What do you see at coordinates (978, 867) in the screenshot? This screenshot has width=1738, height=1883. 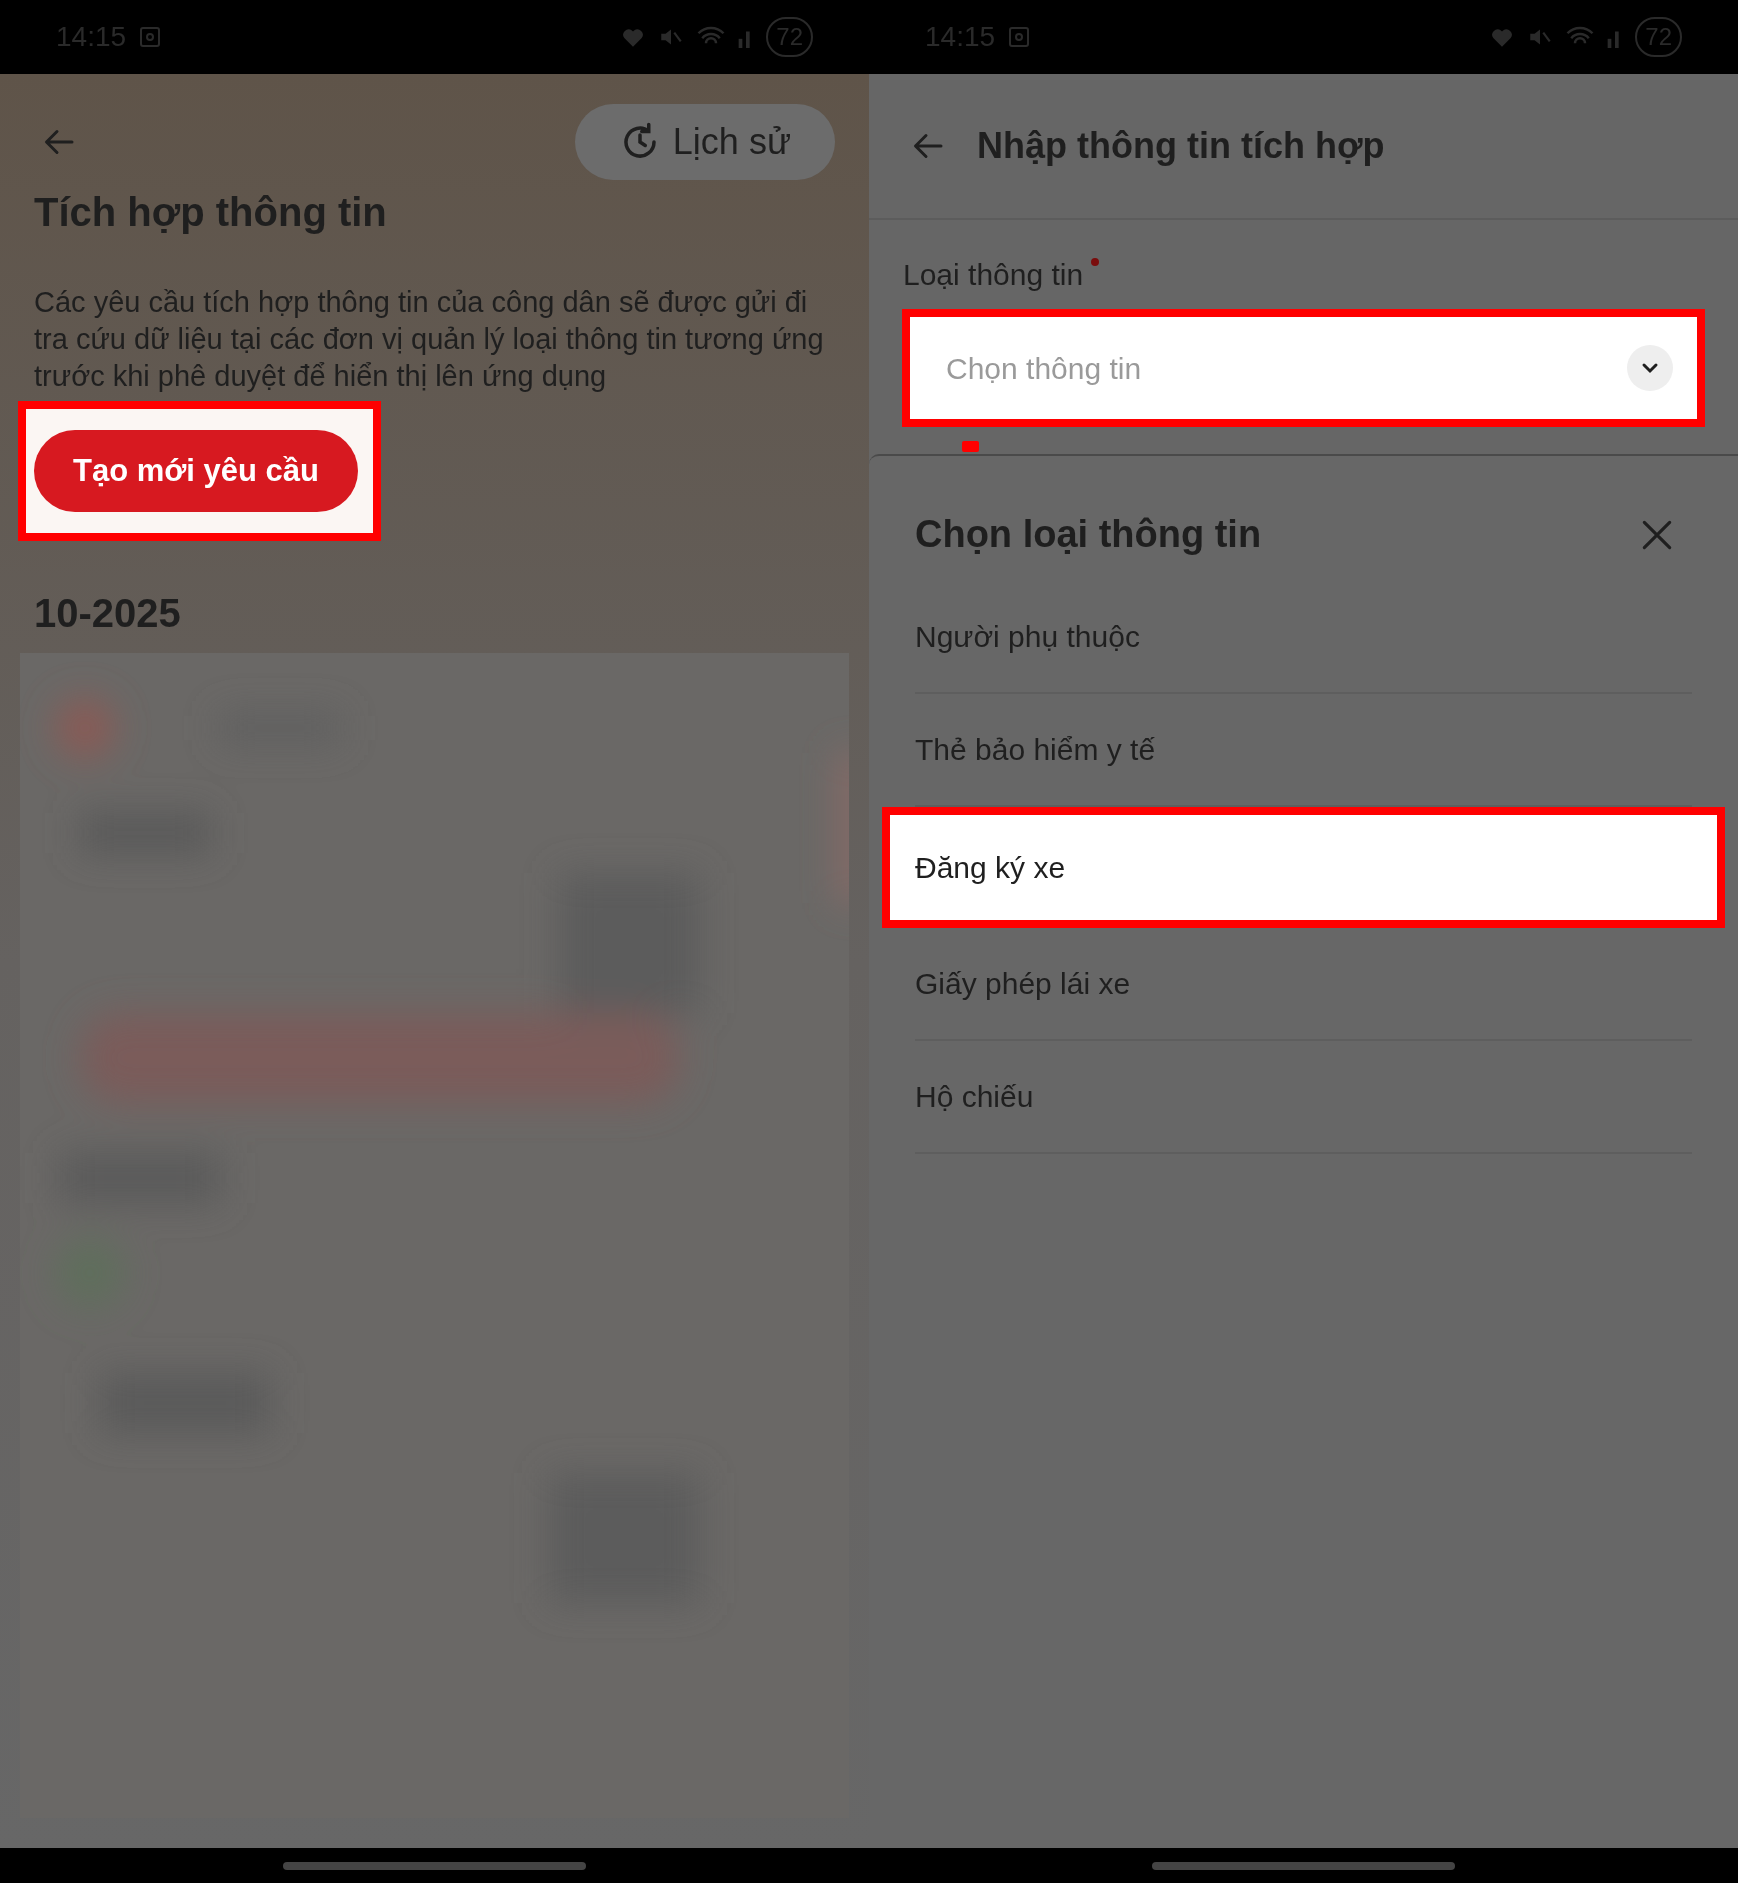 I see `option-item: Đăng ký xe` at bounding box center [978, 867].